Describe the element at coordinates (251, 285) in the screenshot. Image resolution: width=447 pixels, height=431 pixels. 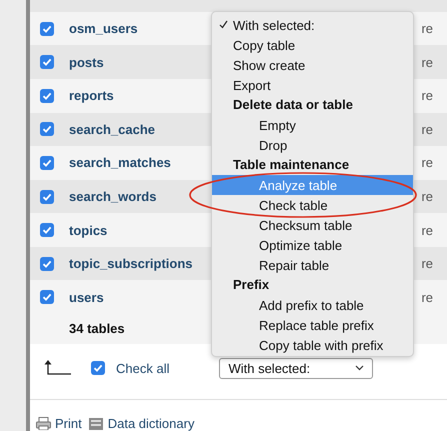
I see `menu-group-label: Prefix` at that location.